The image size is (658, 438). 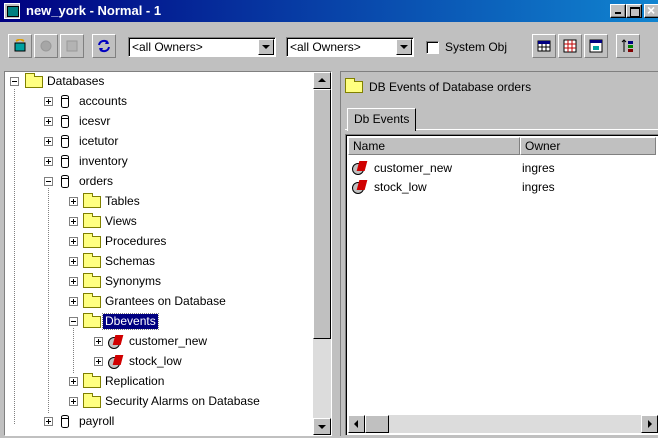 What do you see at coordinates (325, 47) in the screenshot?
I see `owners-filter-value-2: <all Owners>` at bounding box center [325, 47].